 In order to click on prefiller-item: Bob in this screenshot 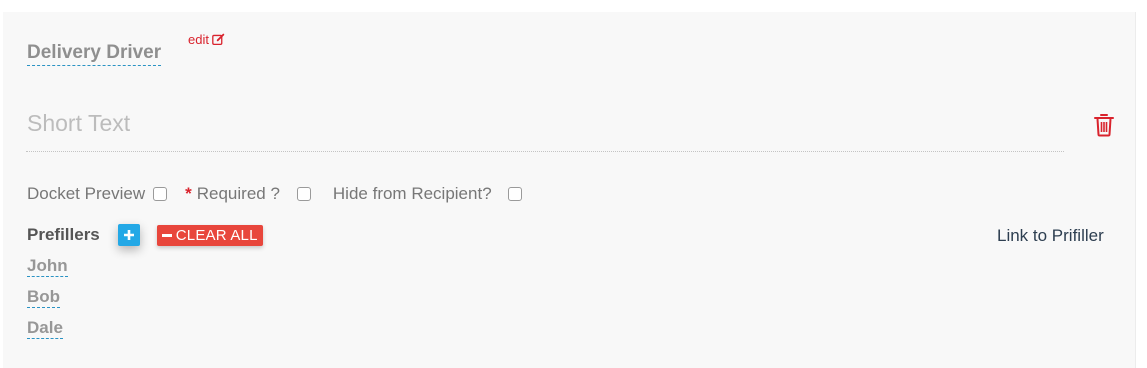, I will do `click(44, 297)`.